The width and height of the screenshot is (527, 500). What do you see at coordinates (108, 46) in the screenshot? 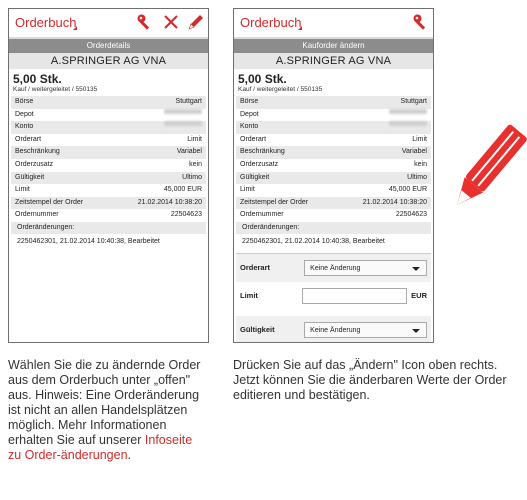
I see `section-title: Orderdetails` at bounding box center [108, 46].